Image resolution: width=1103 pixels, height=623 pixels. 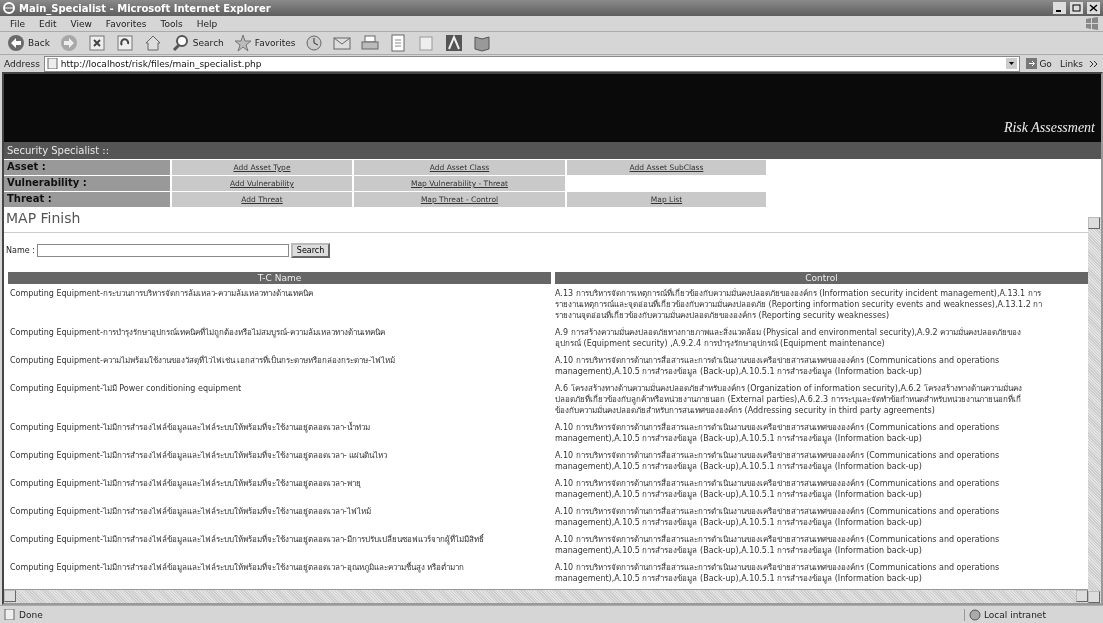 What do you see at coordinates (1093, 8) in the screenshot?
I see `close-icon` at bounding box center [1093, 8].